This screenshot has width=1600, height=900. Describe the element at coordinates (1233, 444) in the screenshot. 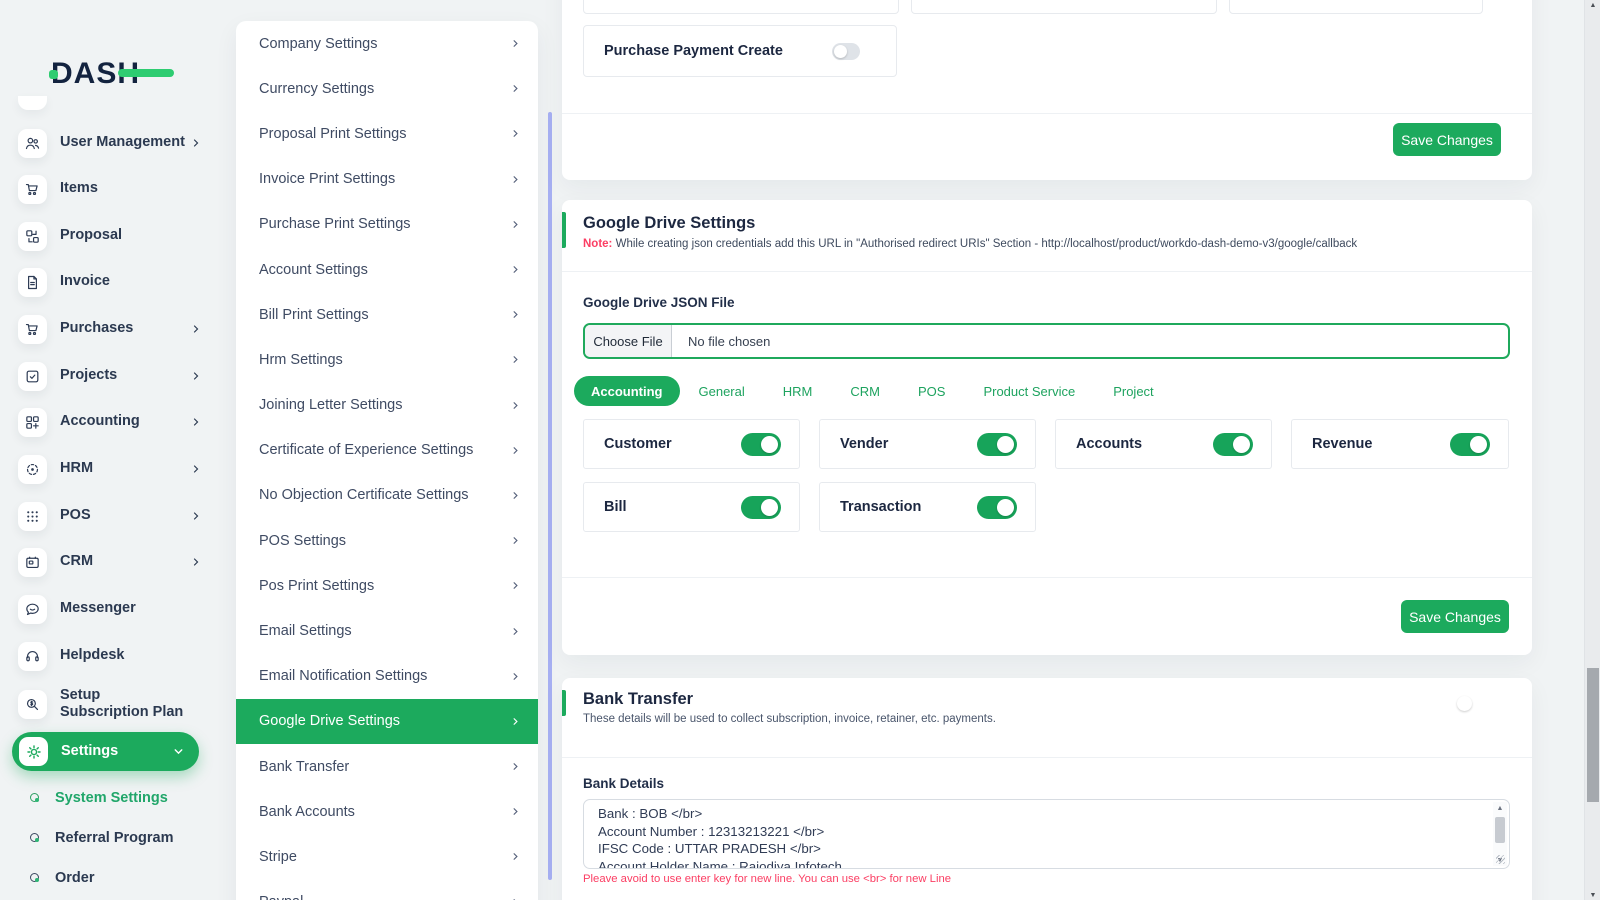

I see `accounts-toggle` at that location.